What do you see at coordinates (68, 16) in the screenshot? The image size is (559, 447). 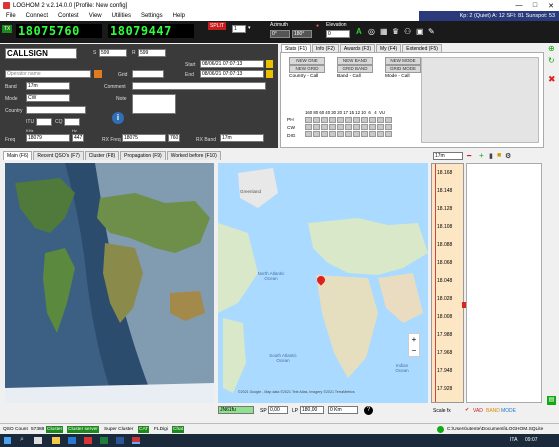 I see `menu-contest: Contest` at bounding box center [68, 16].